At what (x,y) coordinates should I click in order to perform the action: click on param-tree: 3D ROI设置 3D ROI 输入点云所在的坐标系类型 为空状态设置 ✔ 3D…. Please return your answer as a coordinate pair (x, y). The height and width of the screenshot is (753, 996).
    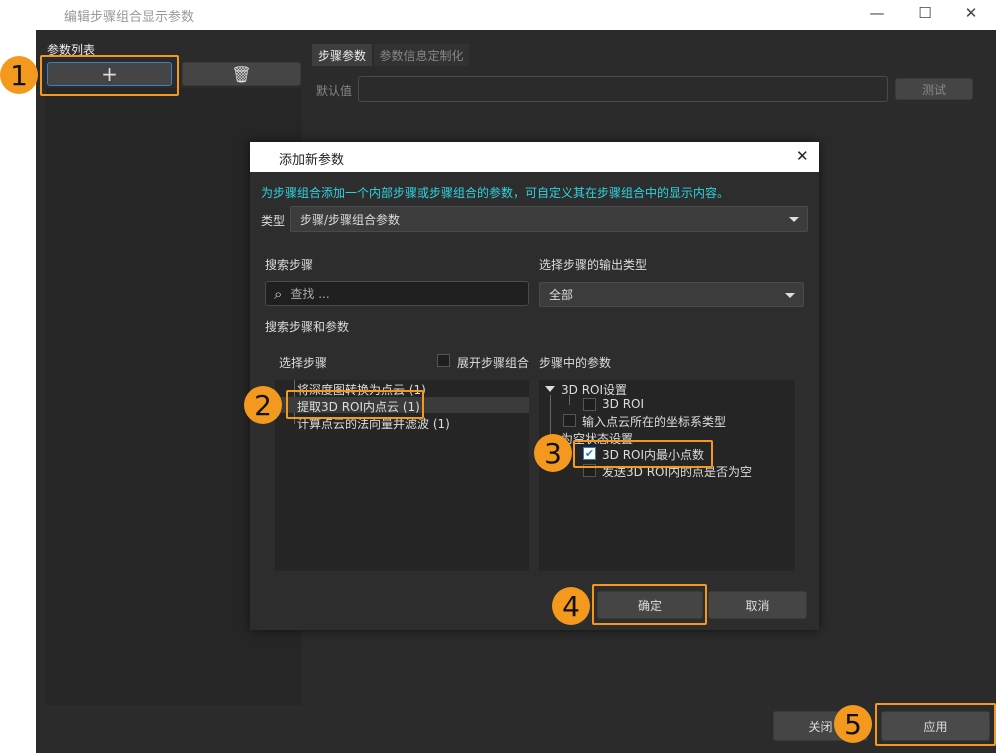
    Looking at the image, I should click on (667, 475).